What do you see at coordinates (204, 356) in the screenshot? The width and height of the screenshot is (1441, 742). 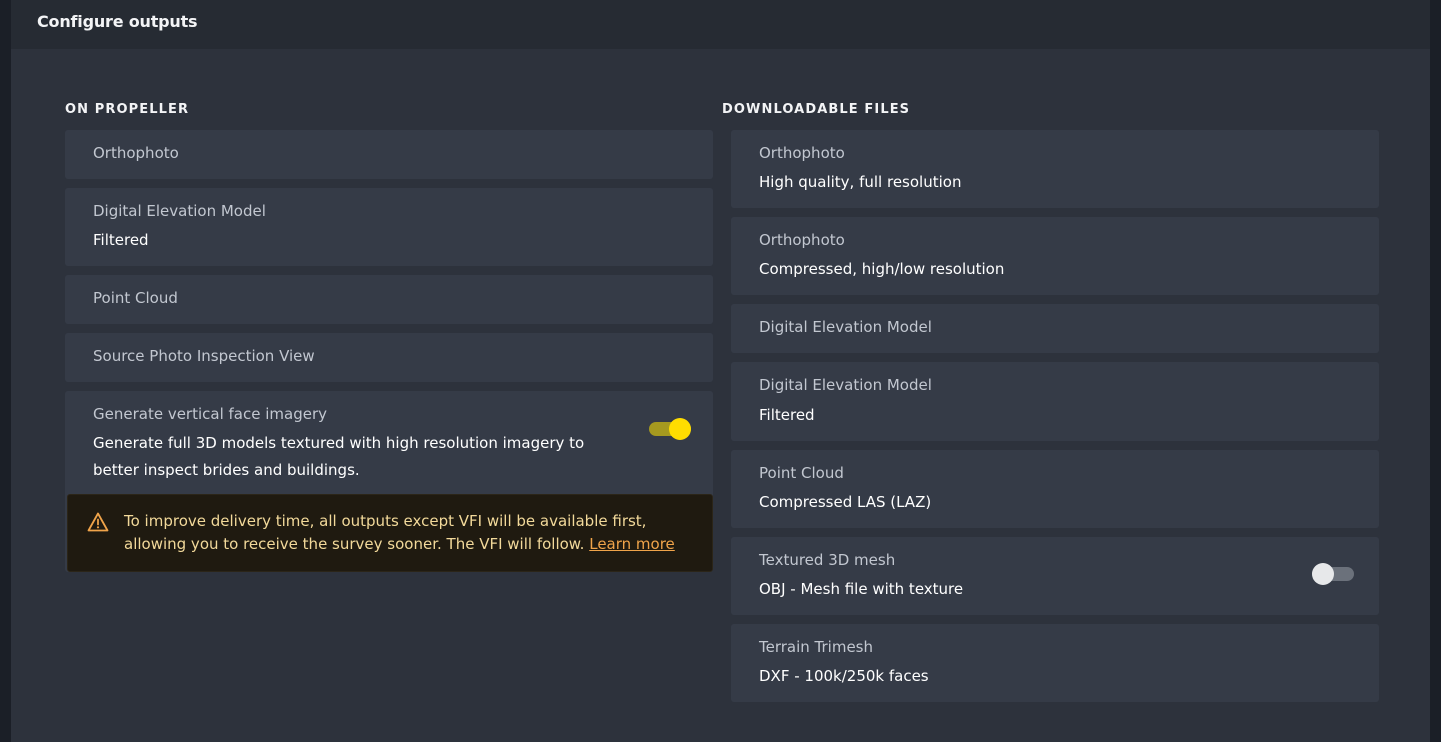 I see `output-title: Source Photo Inspection View` at bounding box center [204, 356].